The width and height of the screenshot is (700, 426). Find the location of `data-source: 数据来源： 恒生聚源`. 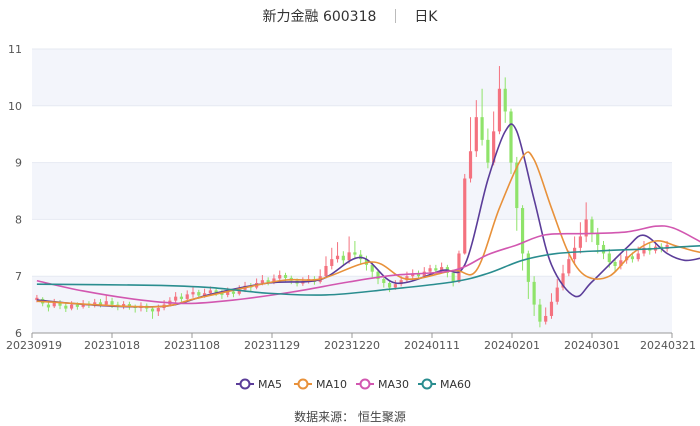

data-source: 数据来源： 恒生聚源 is located at coordinates (350, 417).